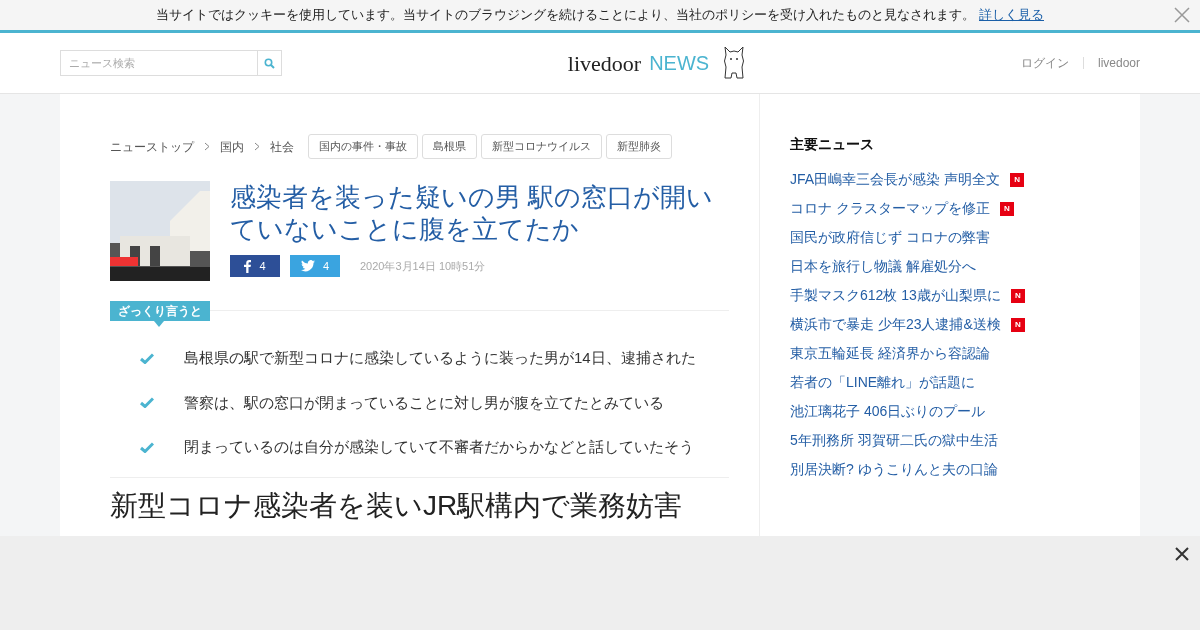 This screenshot has width=1200, height=630. What do you see at coordinates (894, 440) in the screenshot?
I see `news-link: 5年刑務所 羽賀研二氏の獄中生活` at bounding box center [894, 440].